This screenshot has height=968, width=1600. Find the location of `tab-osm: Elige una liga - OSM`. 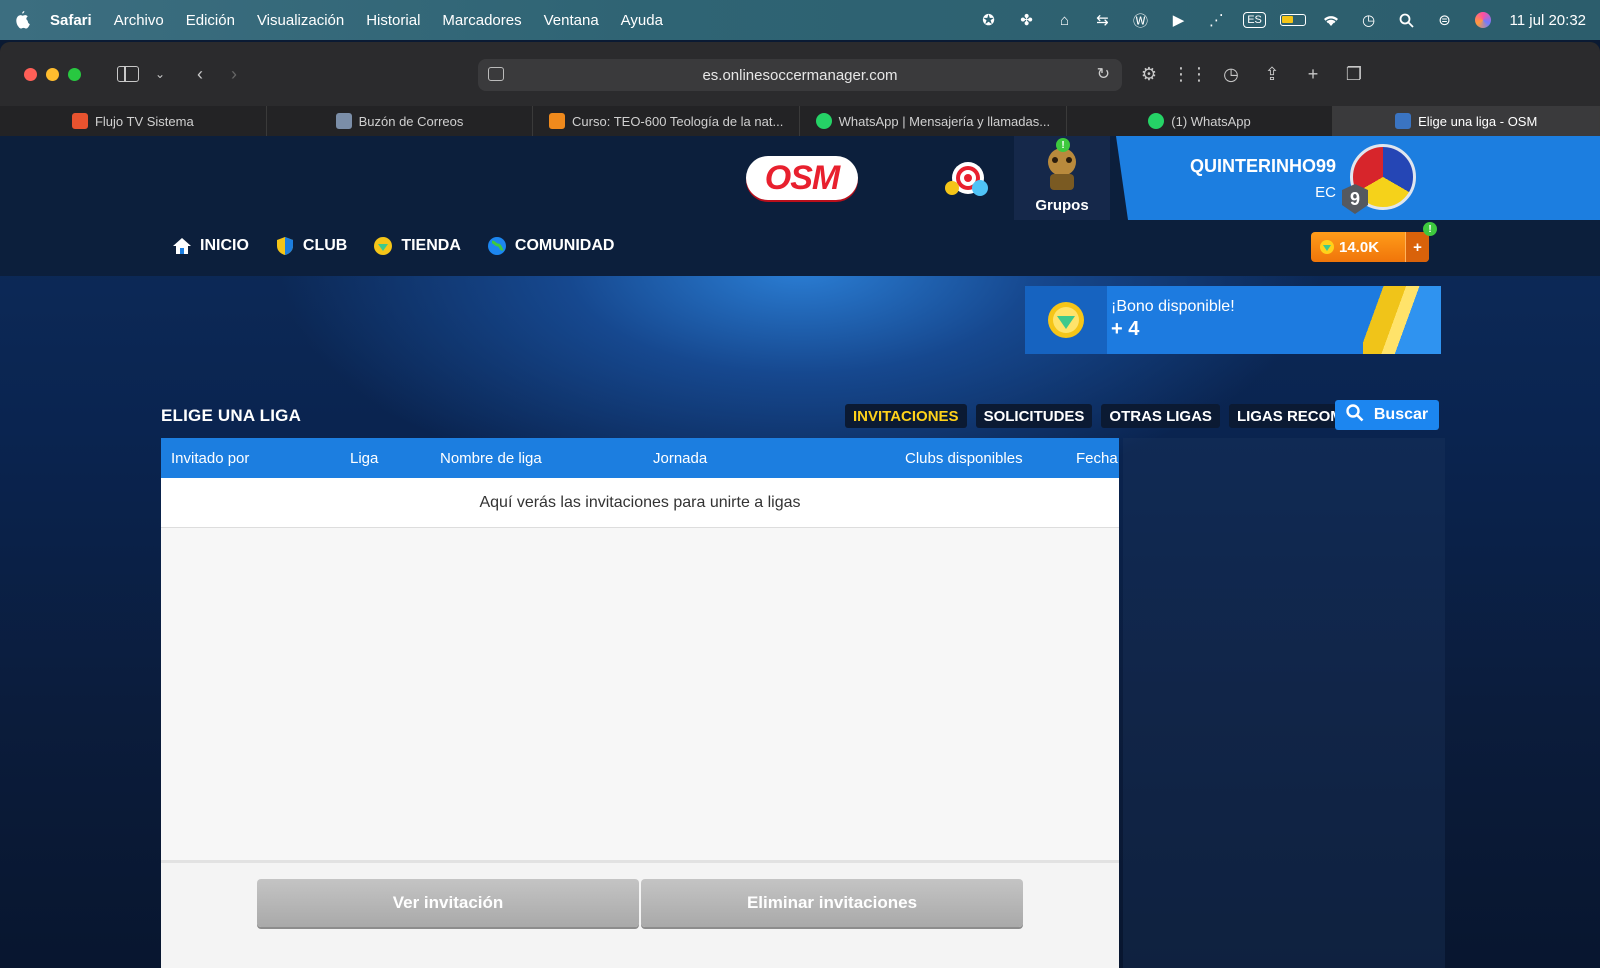

tab-osm: Elige una liga - OSM is located at coordinates (1466, 121).